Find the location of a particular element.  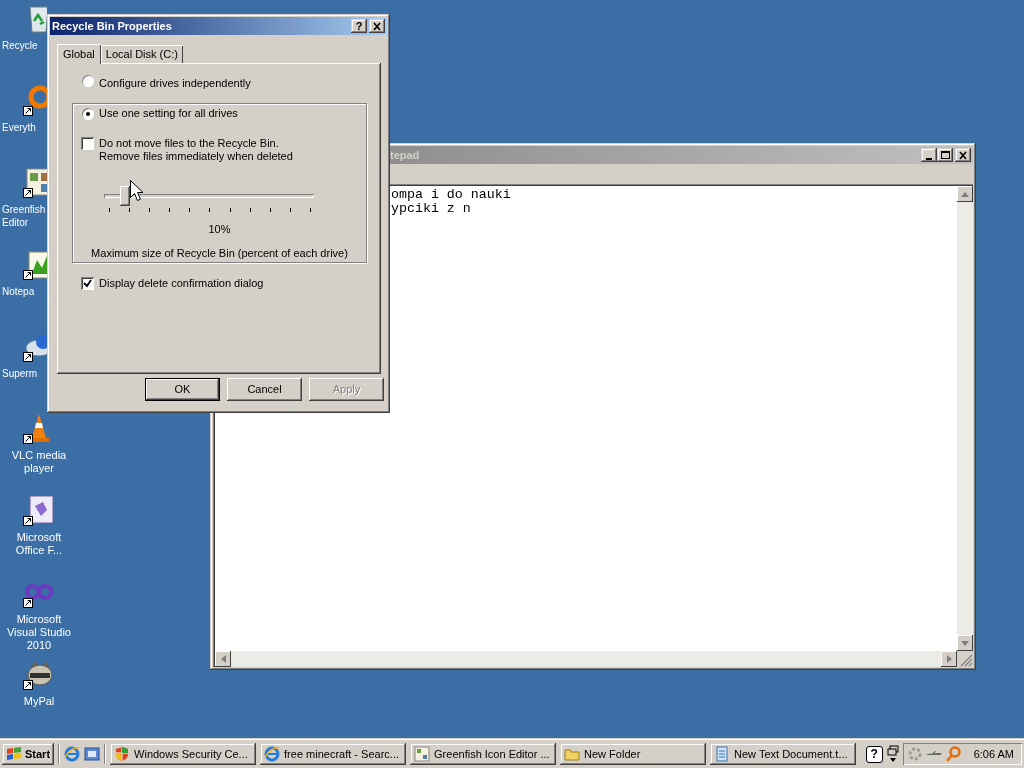

minimize-icon is located at coordinates (929, 158).